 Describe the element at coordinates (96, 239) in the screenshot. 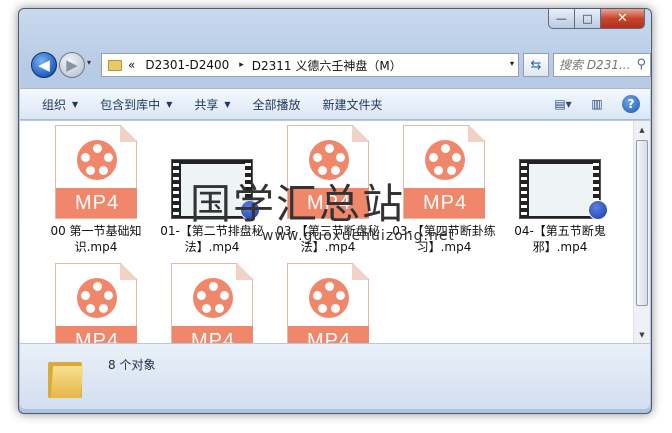

I see `file-name: 00 第一节基础知识.mp4` at that location.